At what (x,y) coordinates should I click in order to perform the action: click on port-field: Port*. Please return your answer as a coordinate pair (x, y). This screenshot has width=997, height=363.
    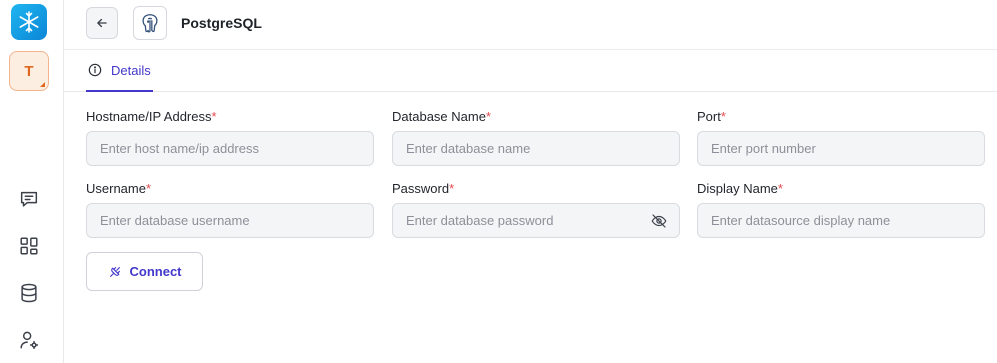
    Looking at the image, I should click on (841, 137).